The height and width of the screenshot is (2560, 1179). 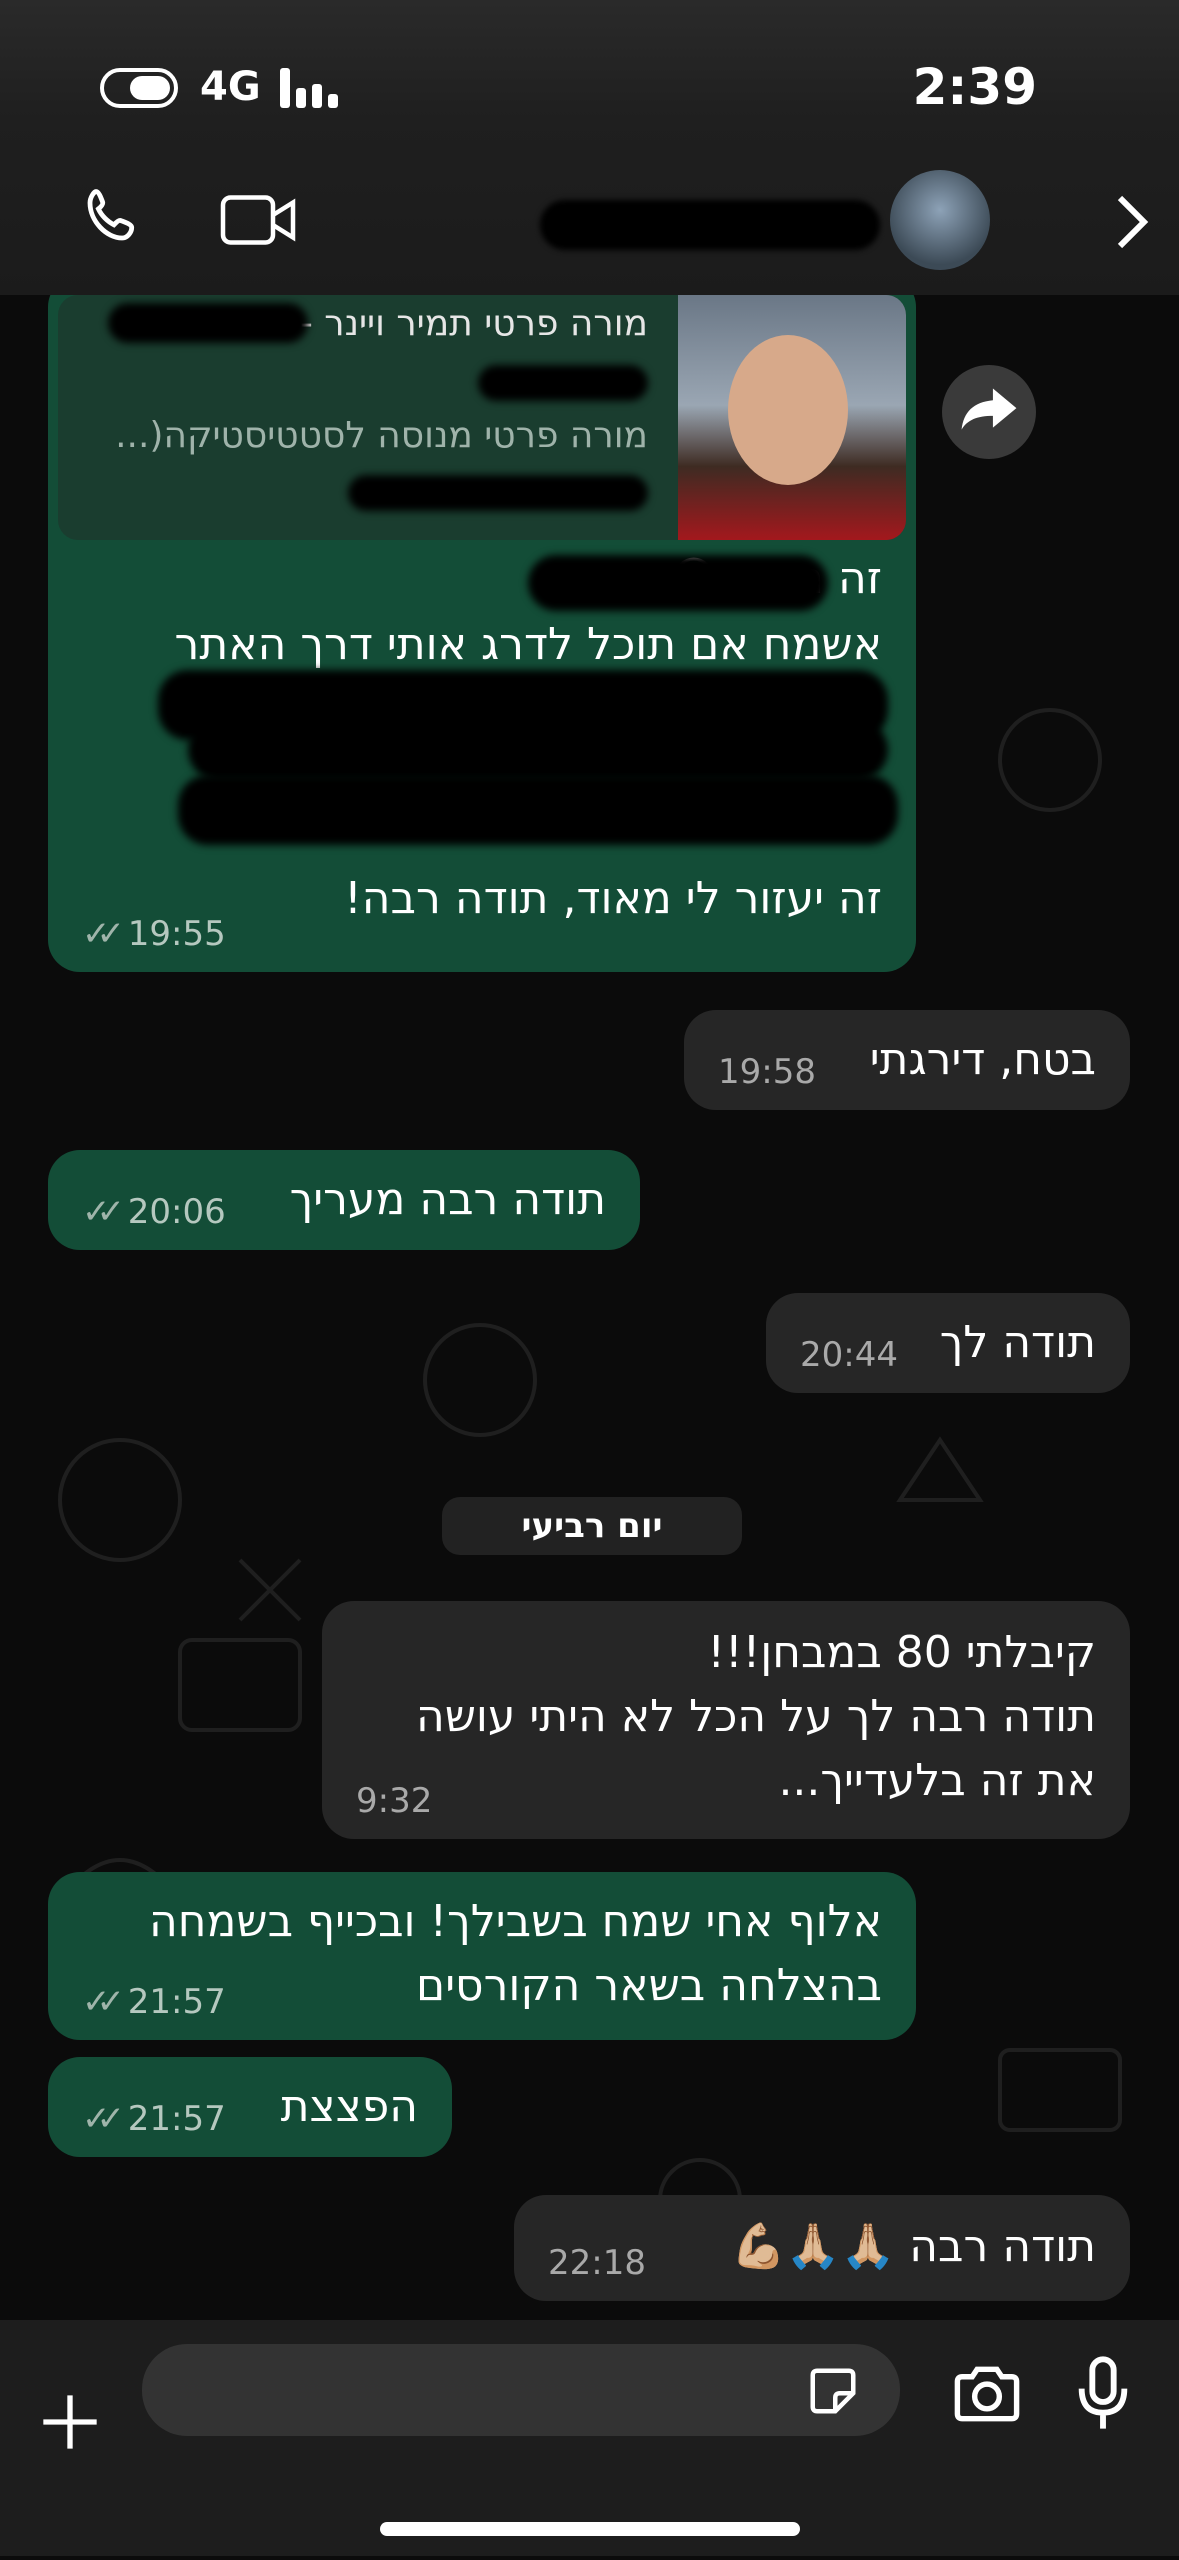 What do you see at coordinates (589, 88) in the screenshot?
I see `status-bar: 4G 2:39` at bounding box center [589, 88].